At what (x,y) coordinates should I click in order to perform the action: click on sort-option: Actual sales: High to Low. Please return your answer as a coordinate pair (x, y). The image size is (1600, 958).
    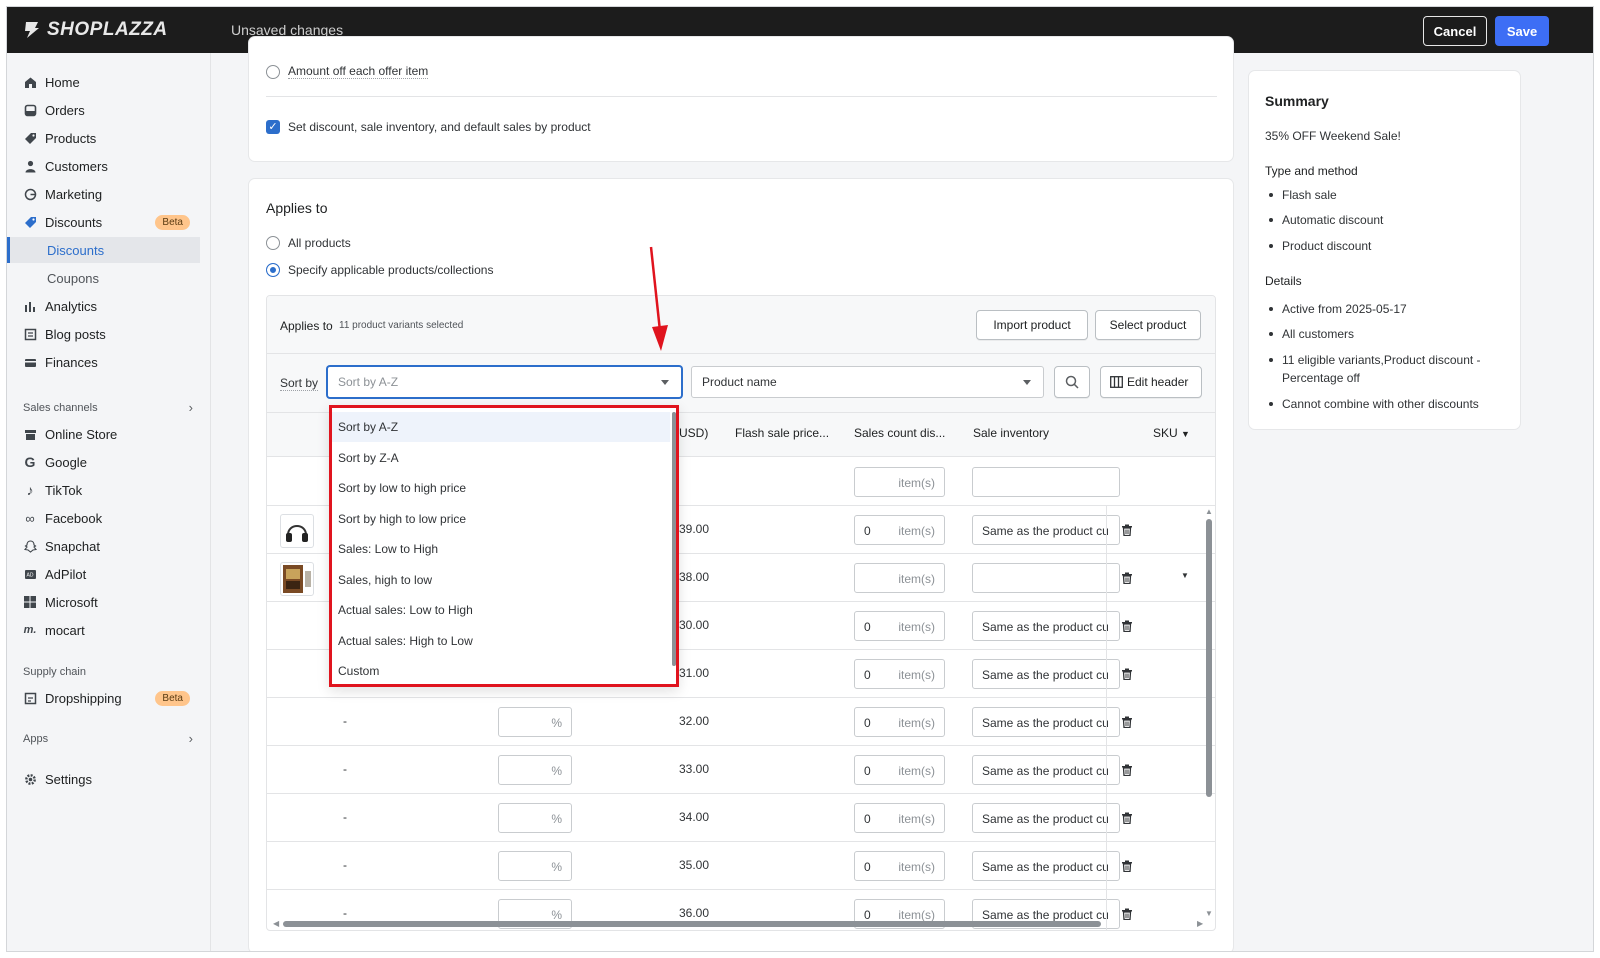
    Looking at the image, I should click on (501, 641).